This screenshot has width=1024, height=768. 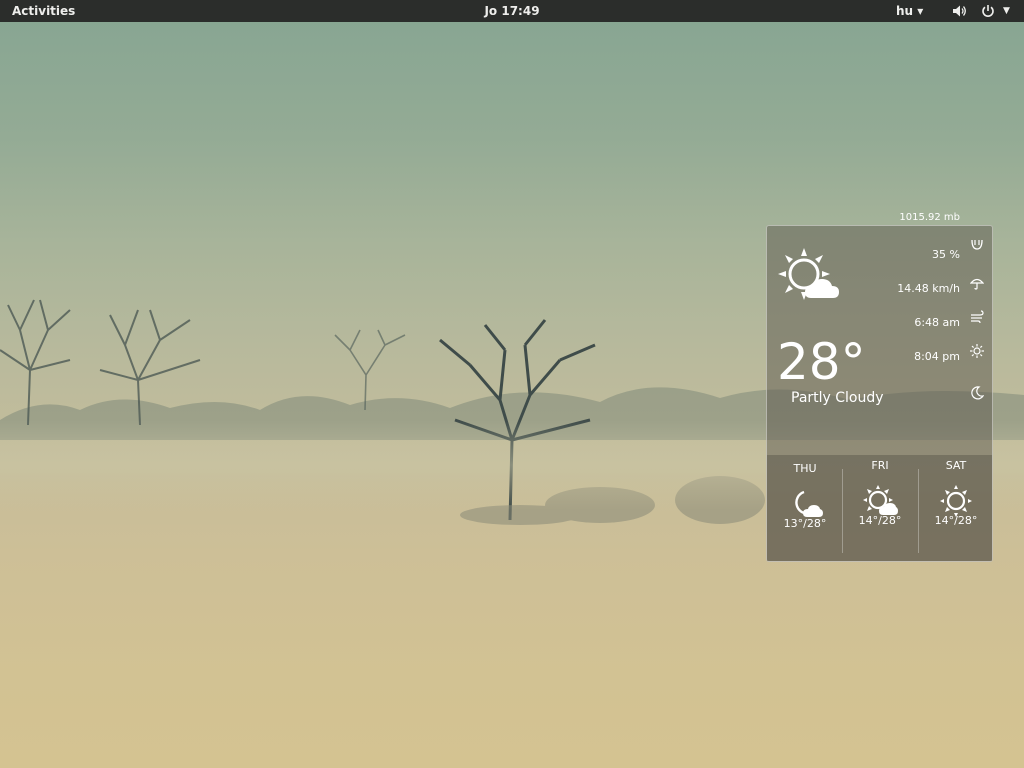 What do you see at coordinates (977, 244) in the screenshot?
I see `humidity-icon` at bounding box center [977, 244].